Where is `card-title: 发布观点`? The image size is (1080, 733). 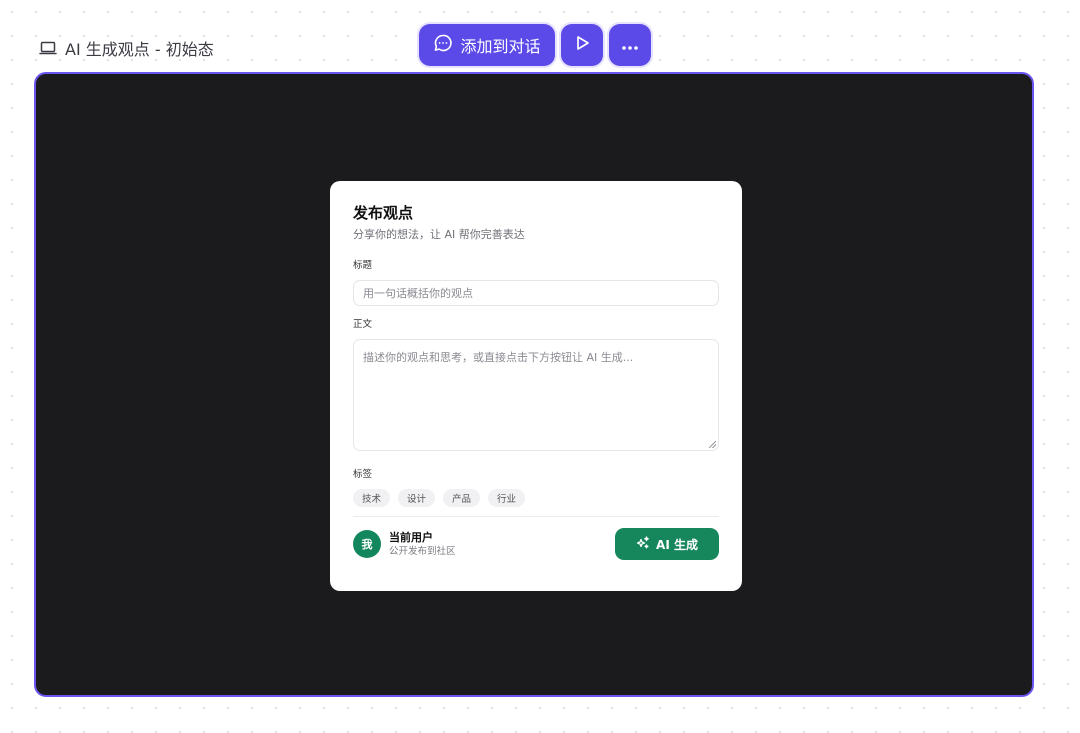 card-title: 发布观点 is located at coordinates (383, 213).